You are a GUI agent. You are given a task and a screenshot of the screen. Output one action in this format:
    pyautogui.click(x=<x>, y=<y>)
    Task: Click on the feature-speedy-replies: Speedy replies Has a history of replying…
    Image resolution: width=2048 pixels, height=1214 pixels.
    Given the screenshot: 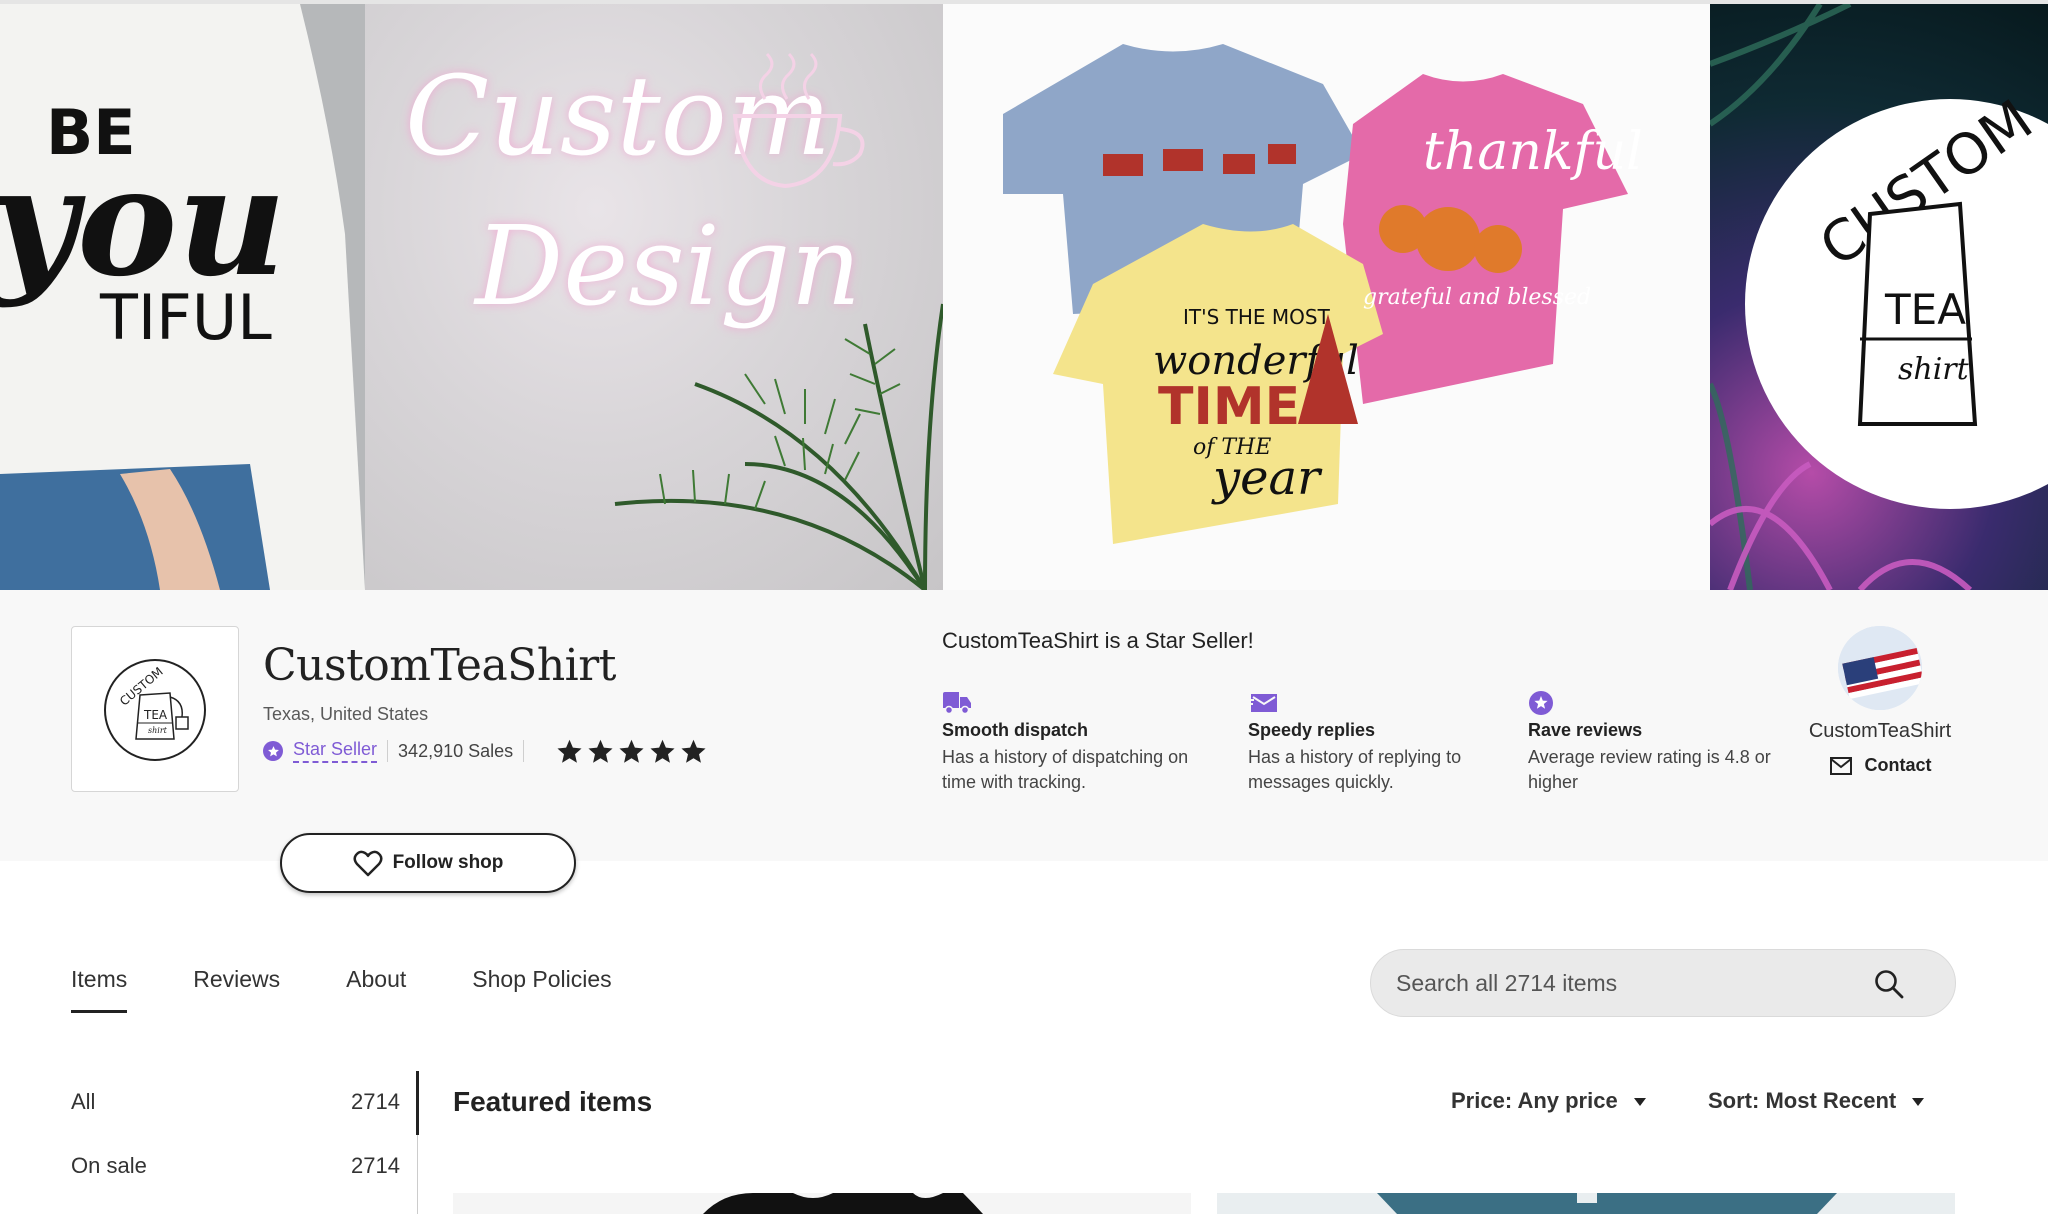 What is the action you would take?
    pyautogui.click(x=1383, y=742)
    